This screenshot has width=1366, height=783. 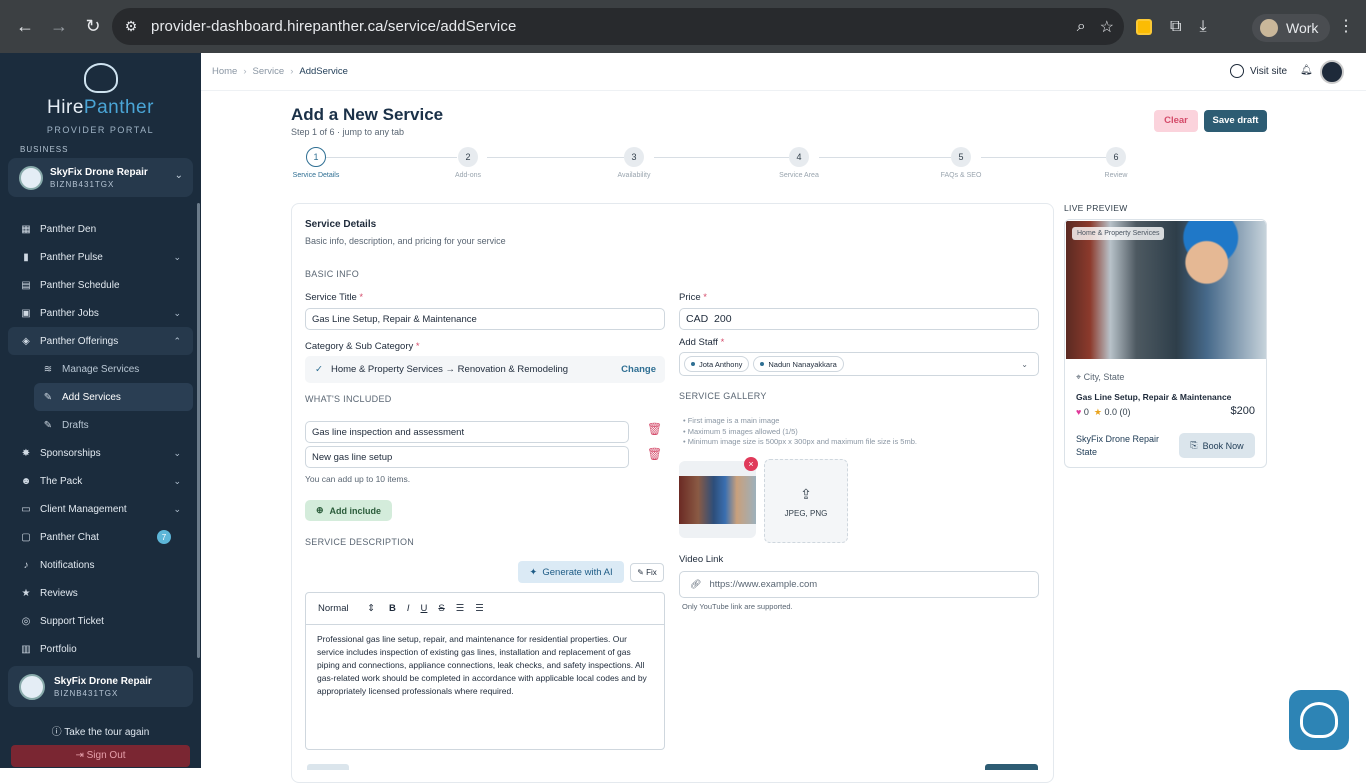 What do you see at coordinates (638, 369) in the screenshot?
I see `change-category-button: Change` at bounding box center [638, 369].